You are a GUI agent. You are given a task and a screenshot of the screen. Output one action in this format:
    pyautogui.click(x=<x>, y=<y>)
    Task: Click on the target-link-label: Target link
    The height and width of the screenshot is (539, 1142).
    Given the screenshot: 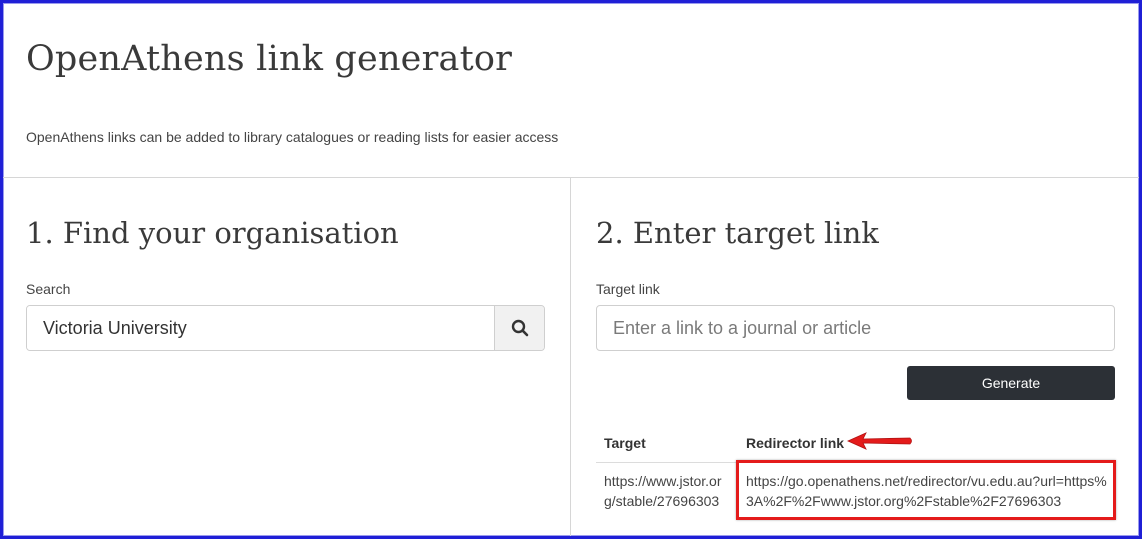 What is the action you would take?
    pyautogui.click(x=628, y=289)
    